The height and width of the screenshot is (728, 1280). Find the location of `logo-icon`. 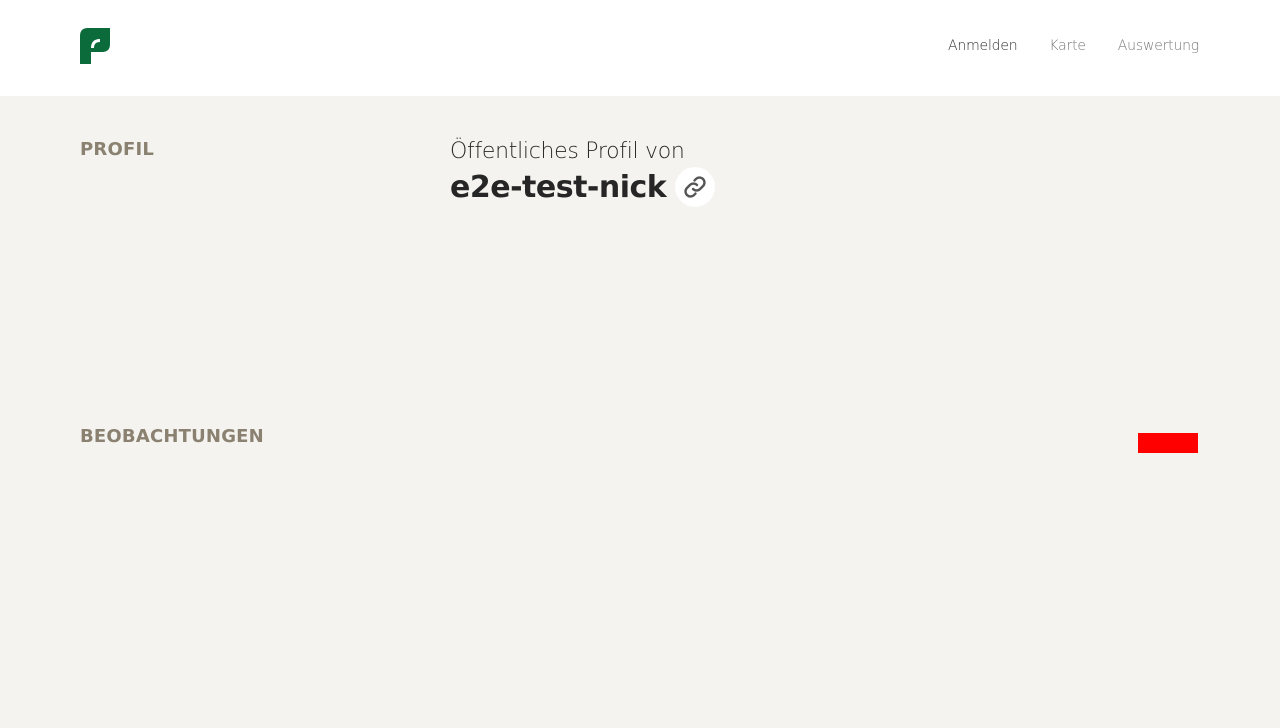

logo-icon is located at coordinates (95, 46).